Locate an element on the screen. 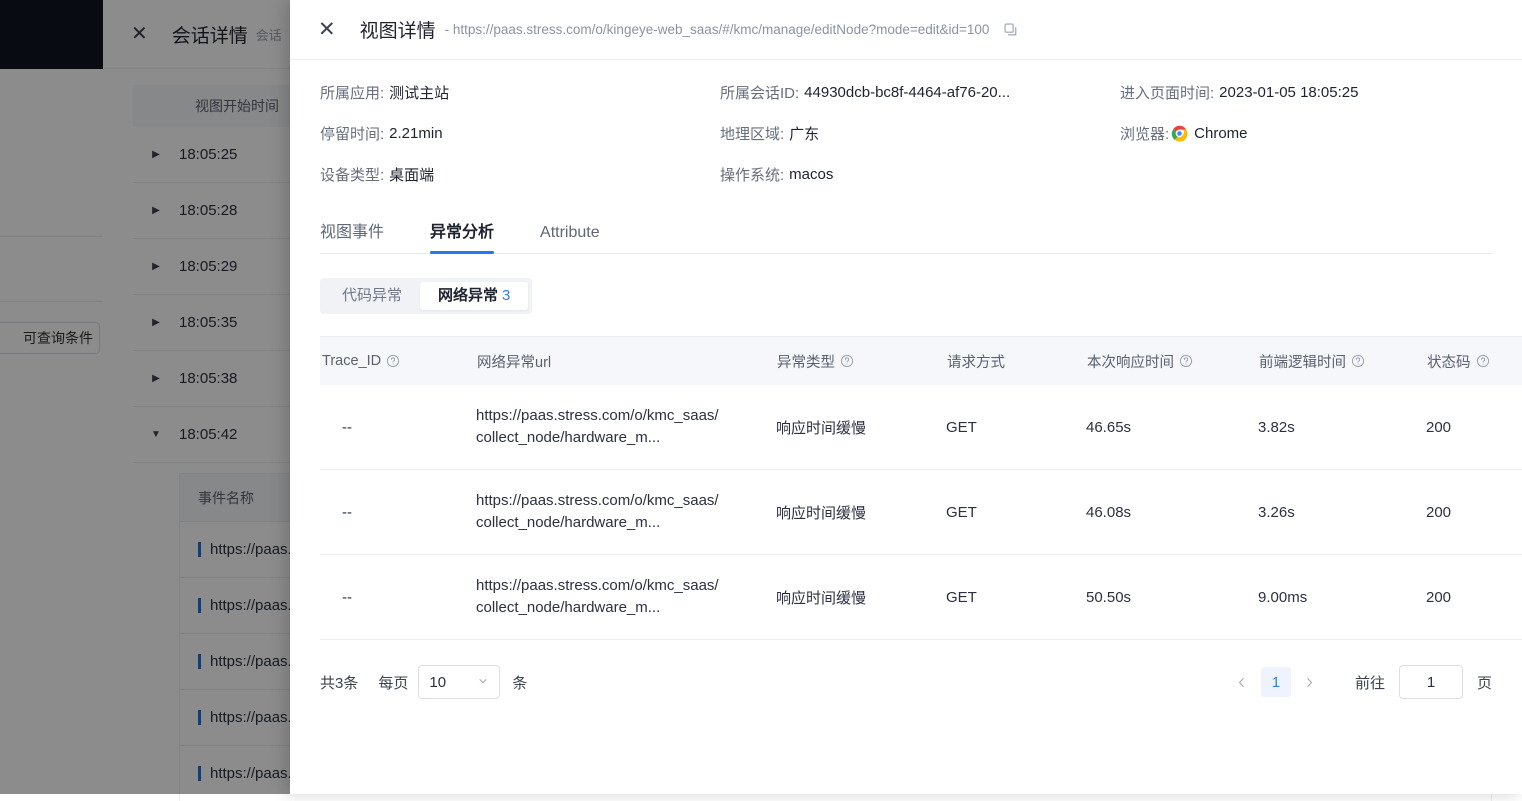  info-app: 所属应用: 测试主站 is located at coordinates (520, 92).